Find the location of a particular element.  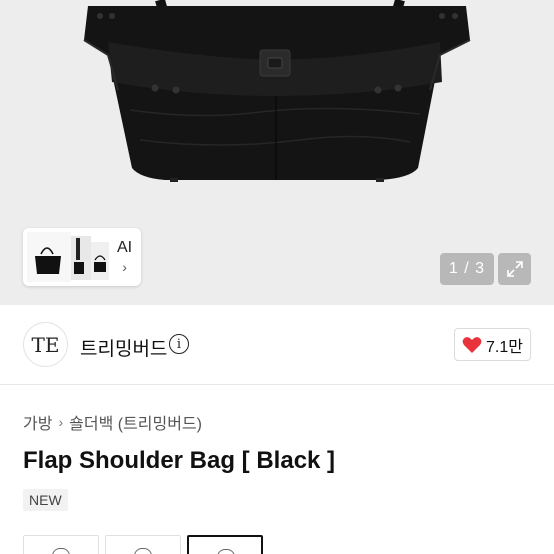

breadcrumb-item-subcategory: 숄더백 (트리밍버드) is located at coordinates (135, 422).